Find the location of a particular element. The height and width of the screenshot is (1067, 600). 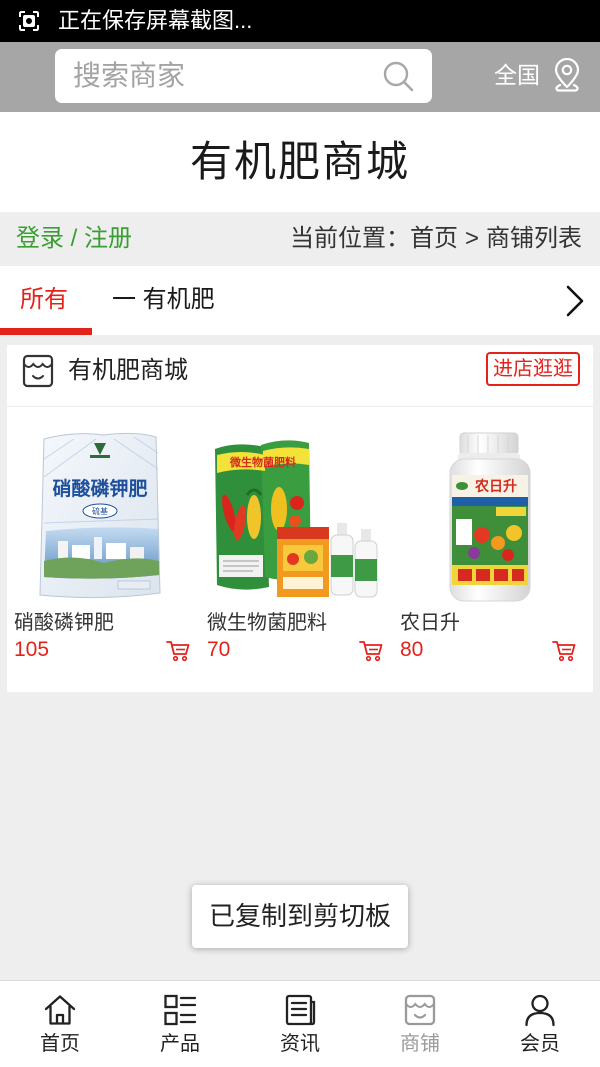

category-tabs: 所有 一 有机肥 is located at coordinates (300, 300).